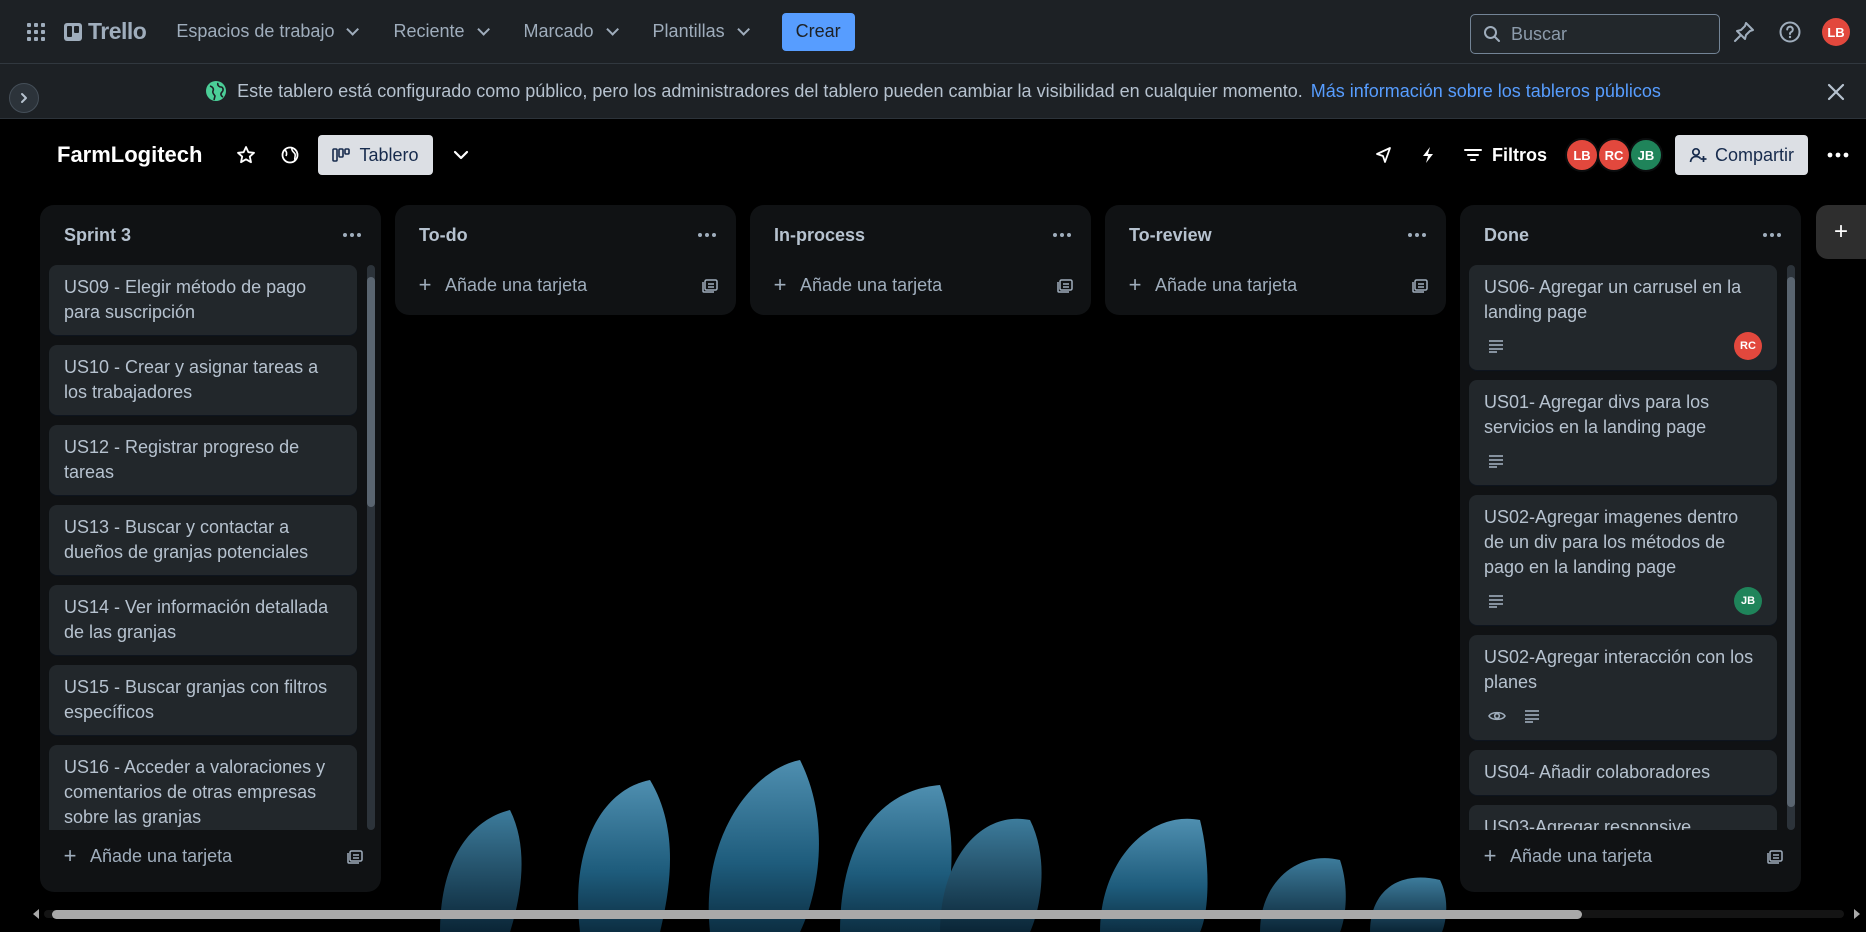 The height and width of the screenshot is (932, 1866). I want to click on member-avatar: JB, so click(1645, 155).